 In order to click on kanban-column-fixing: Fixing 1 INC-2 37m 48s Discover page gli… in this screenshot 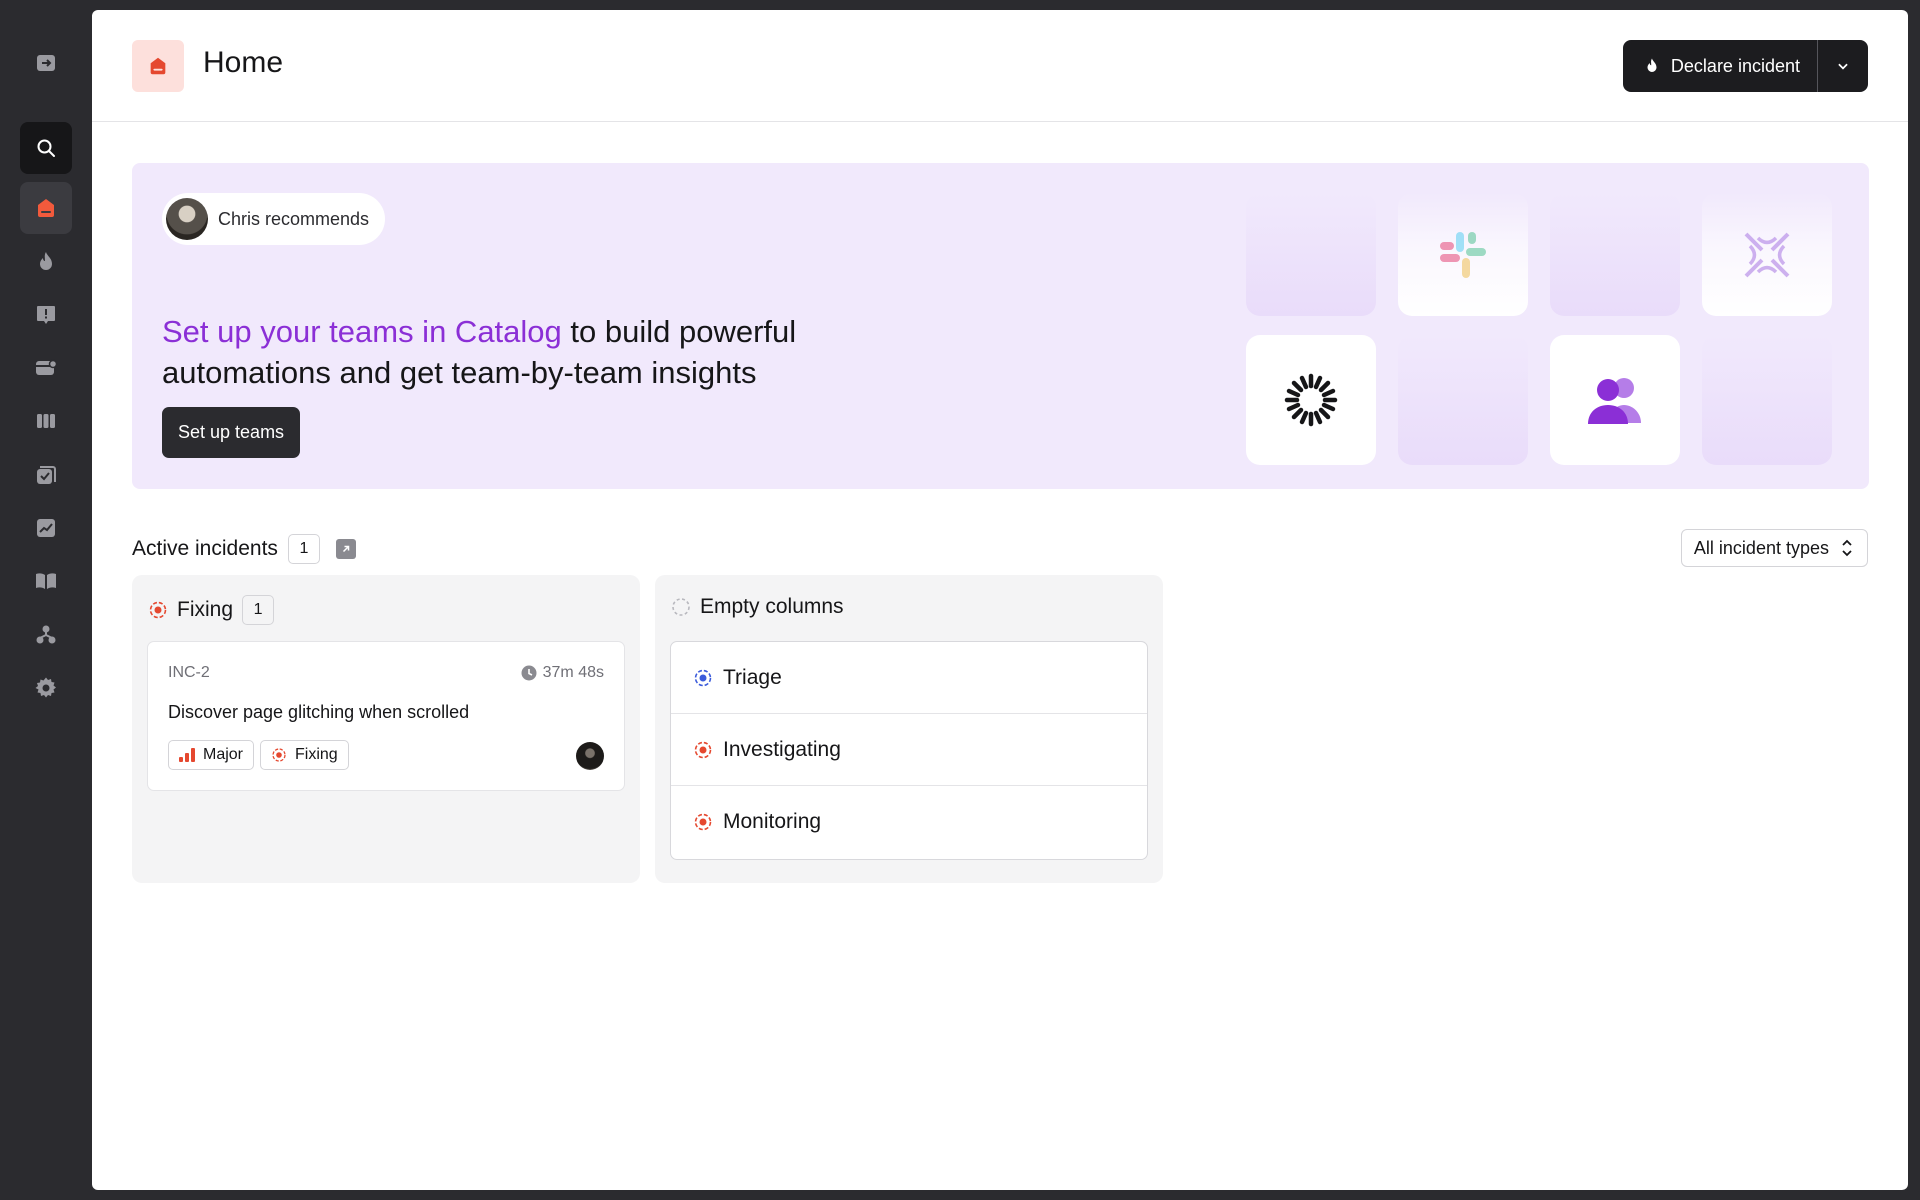, I will do `click(386, 729)`.